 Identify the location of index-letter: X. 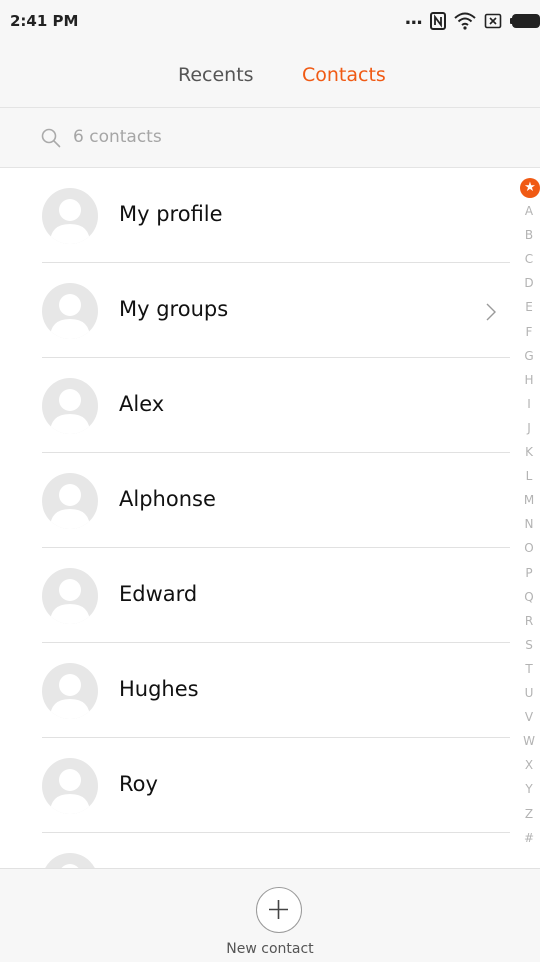
(529, 765).